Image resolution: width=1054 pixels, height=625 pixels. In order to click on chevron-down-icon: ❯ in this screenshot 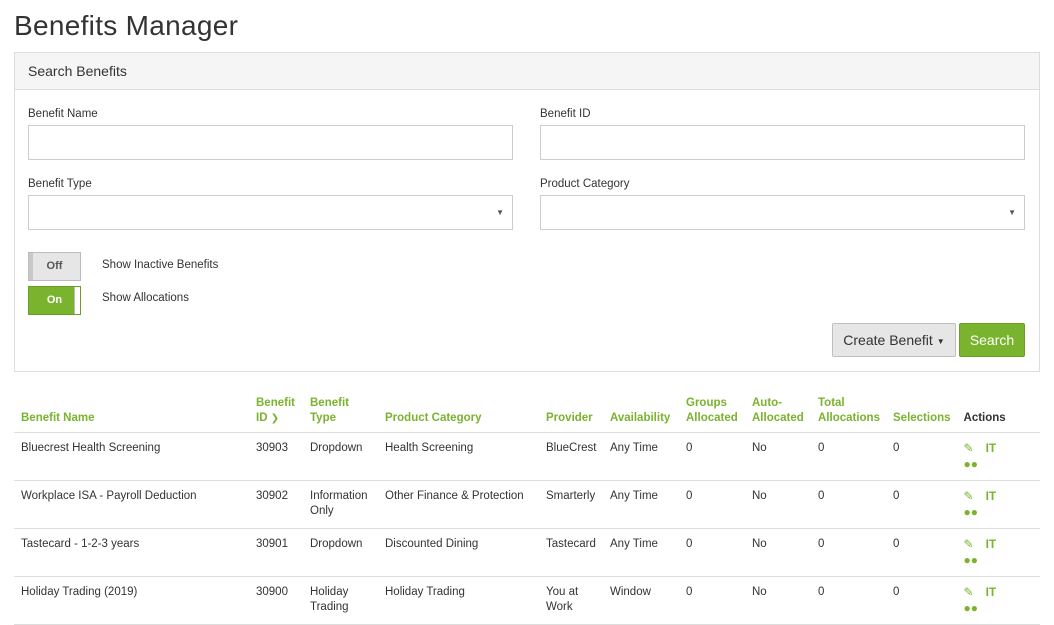, I will do `click(275, 418)`.